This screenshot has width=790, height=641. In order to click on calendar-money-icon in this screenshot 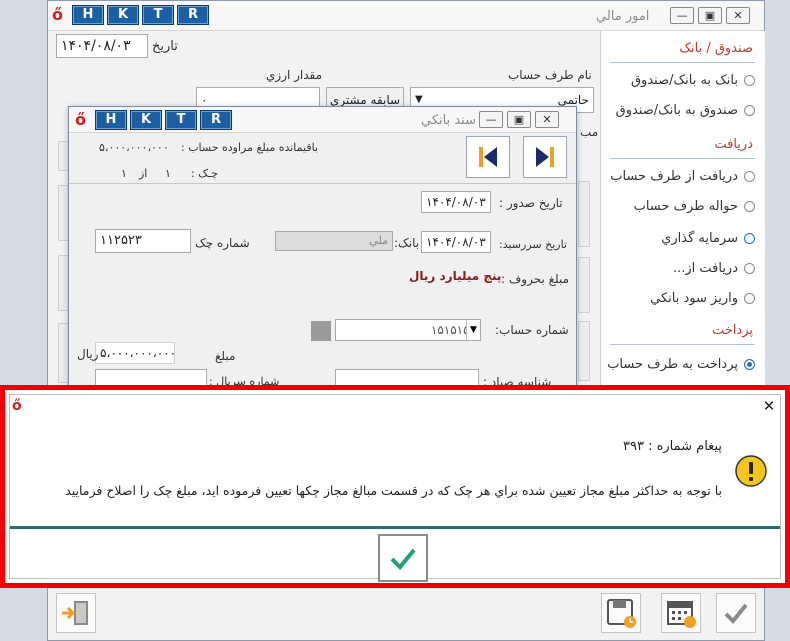, I will do `click(681, 614)`.